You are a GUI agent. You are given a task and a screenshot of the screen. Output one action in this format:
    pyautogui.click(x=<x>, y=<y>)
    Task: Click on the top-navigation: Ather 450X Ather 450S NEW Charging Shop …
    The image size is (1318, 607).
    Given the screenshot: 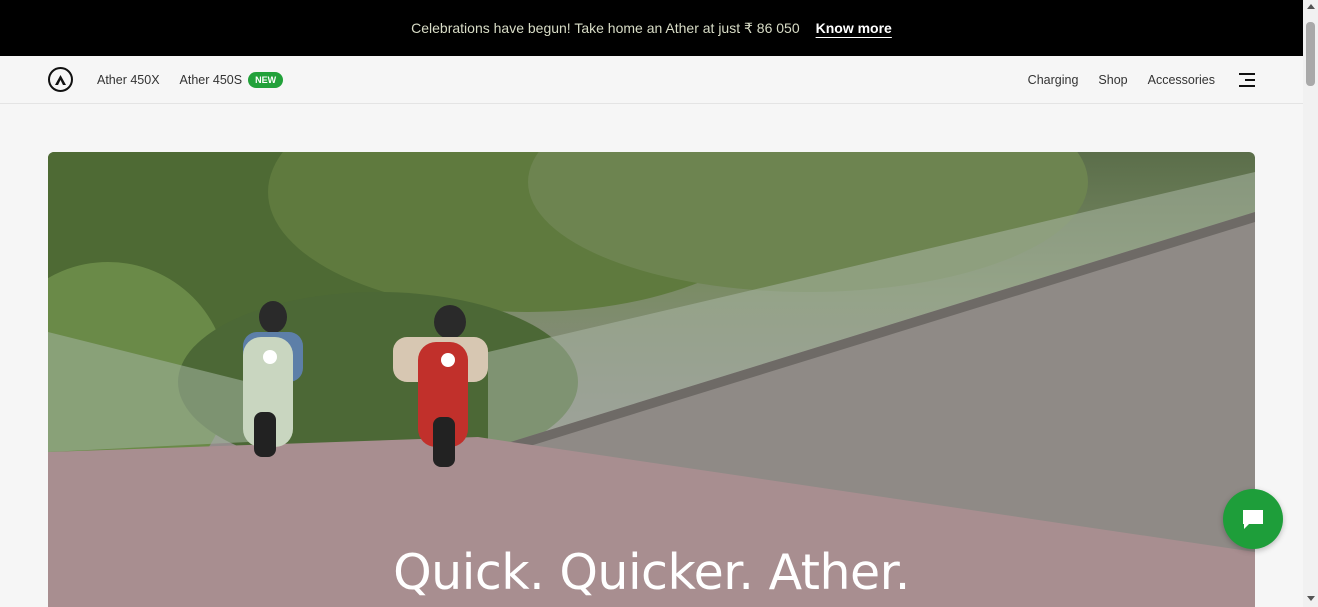 What is the action you would take?
    pyautogui.click(x=651, y=80)
    